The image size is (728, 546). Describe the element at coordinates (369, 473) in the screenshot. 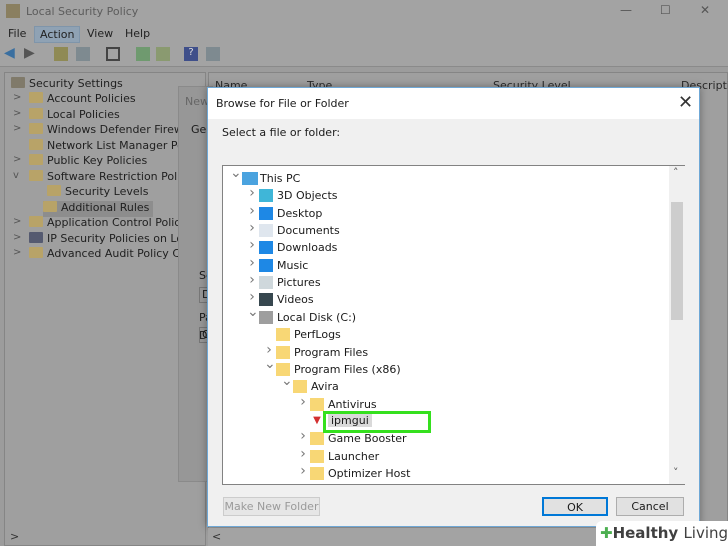

I see `tree-row-label: Optimizer Host` at that location.